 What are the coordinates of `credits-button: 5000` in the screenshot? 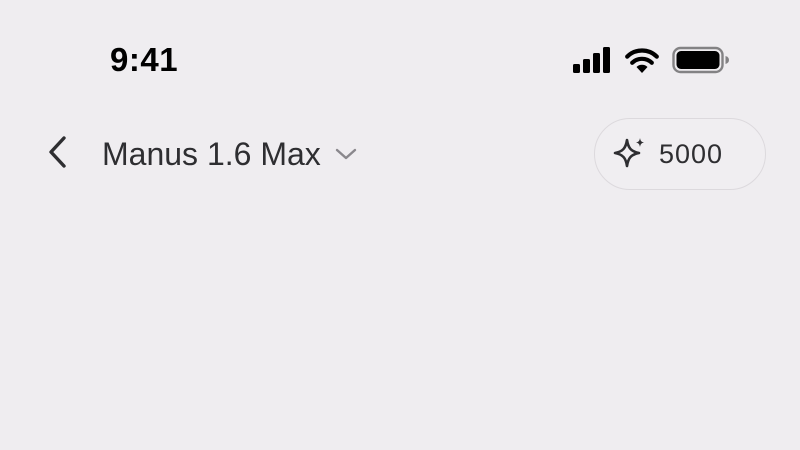 It's located at (680, 154).